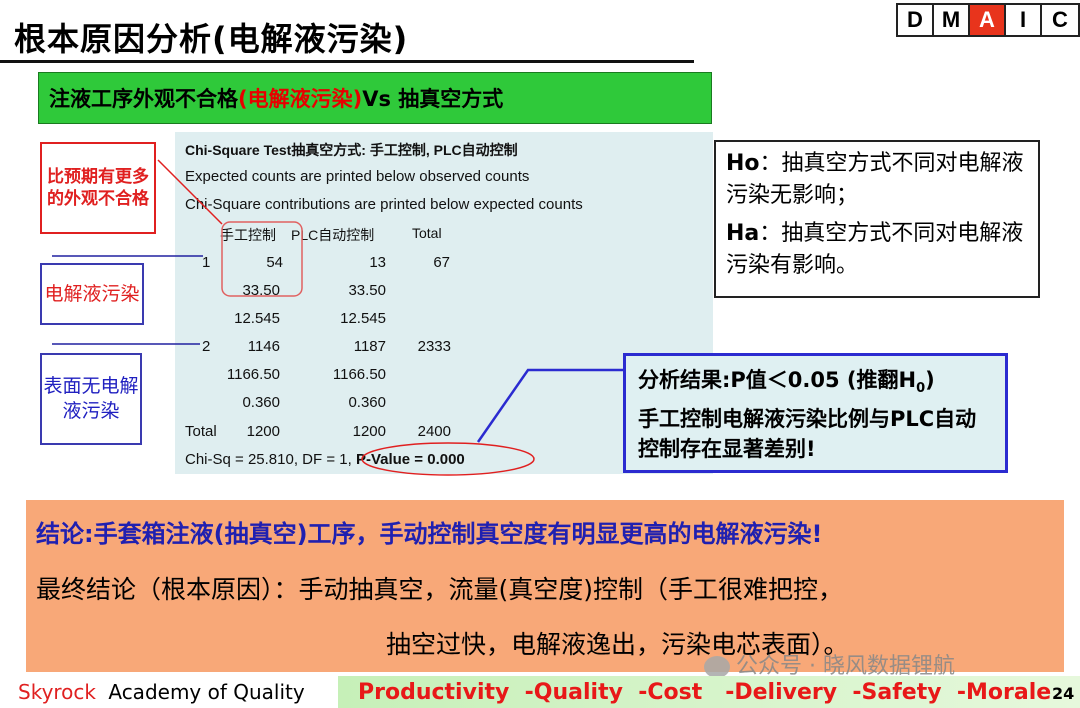 Image resolution: width=1080 pixels, height=708 pixels. Describe the element at coordinates (300, 99) in the screenshot. I see `subtitle-highlight: (电解液污染)` at that location.